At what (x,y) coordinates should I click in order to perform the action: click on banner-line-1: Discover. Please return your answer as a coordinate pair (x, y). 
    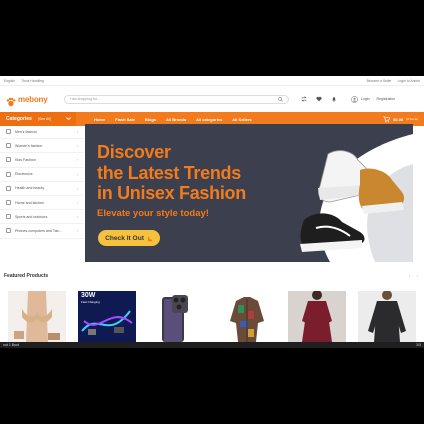
    Looking at the image, I should click on (134, 152).